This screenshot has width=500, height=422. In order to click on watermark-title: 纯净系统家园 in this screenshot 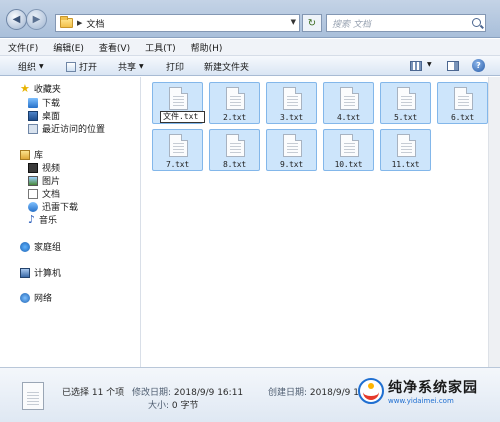, I will do `click(433, 388)`.